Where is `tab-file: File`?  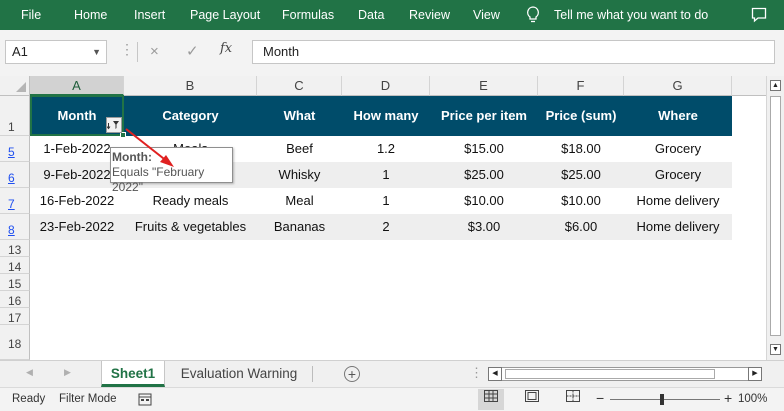
tab-file: File is located at coordinates (31, 15).